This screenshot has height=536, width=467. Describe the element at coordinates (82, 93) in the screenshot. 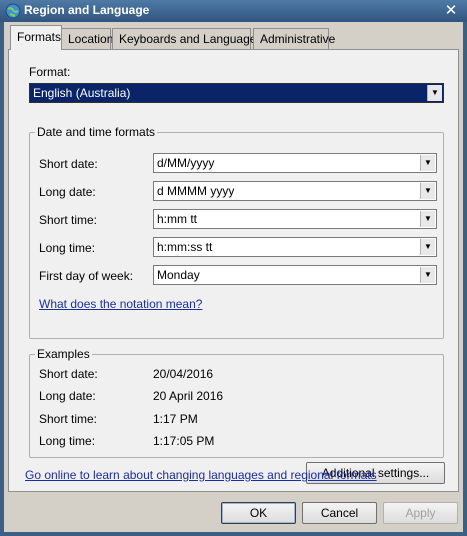

I see `format-value: English (Australia)` at that location.